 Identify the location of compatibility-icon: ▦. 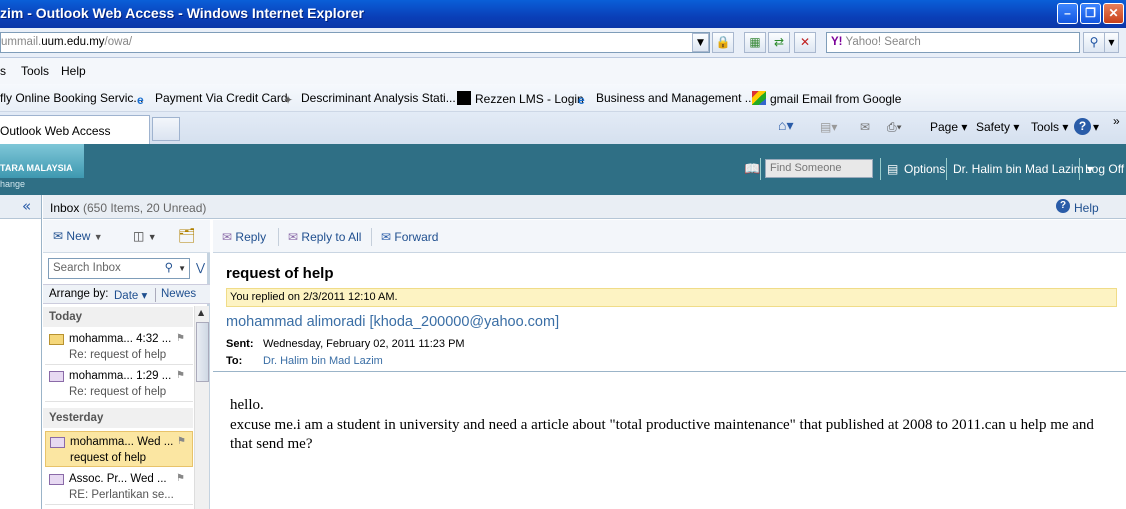
(755, 42).